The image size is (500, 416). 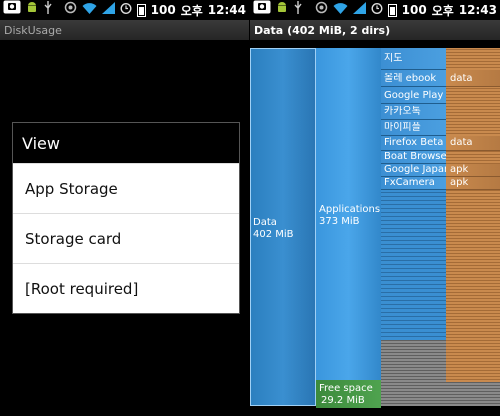 What do you see at coordinates (322, 30) in the screenshot?
I see `treemap-title: Data (402 MiB, 2 dirs)` at bounding box center [322, 30].